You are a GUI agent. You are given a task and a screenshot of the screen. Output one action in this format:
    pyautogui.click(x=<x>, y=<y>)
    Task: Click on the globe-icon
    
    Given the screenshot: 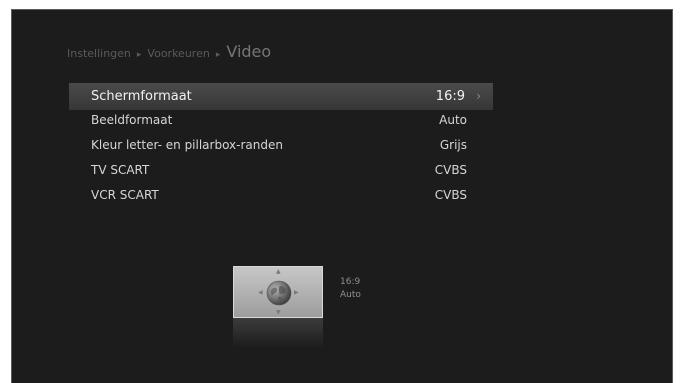 What is the action you would take?
    pyautogui.click(x=279, y=293)
    